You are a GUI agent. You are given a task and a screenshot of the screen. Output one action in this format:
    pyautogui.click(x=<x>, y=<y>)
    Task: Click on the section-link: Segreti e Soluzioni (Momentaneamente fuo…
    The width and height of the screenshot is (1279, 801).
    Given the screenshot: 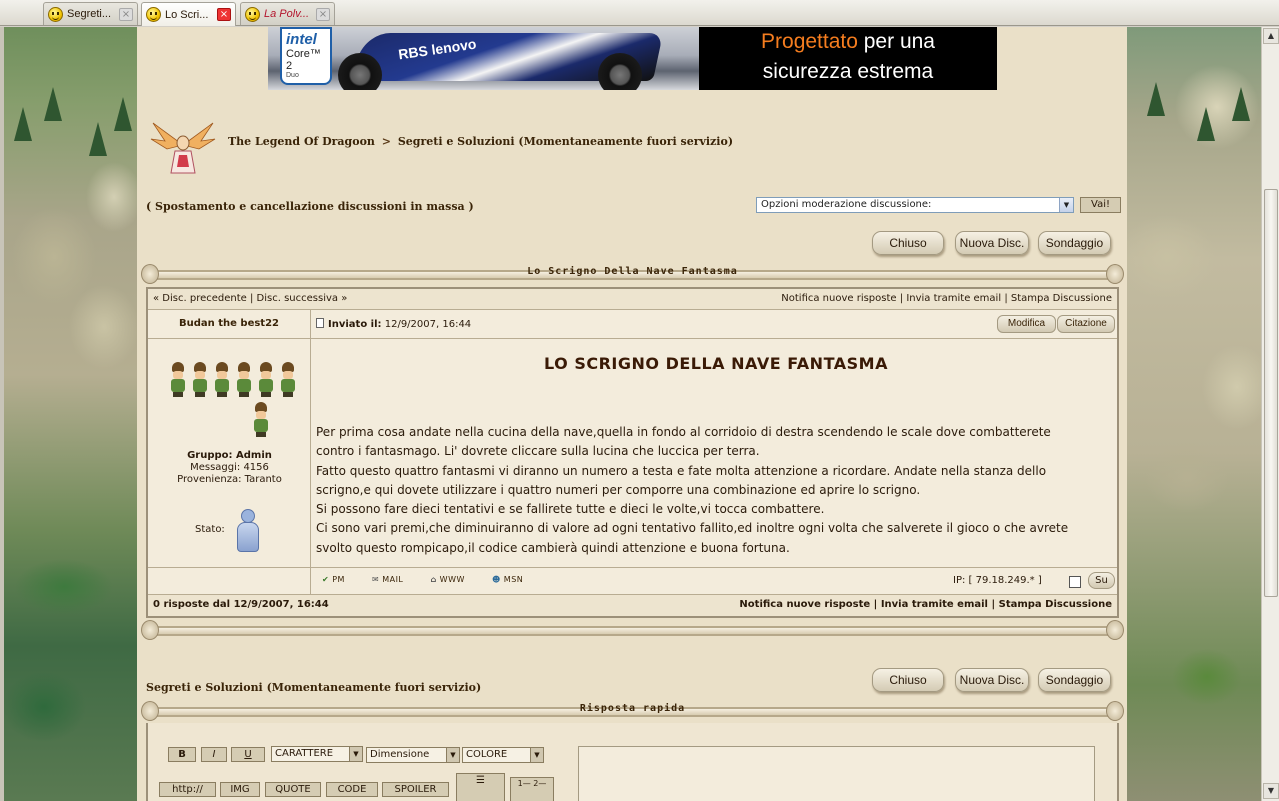 What is the action you would take?
    pyautogui.click(x=313, y=687)
    